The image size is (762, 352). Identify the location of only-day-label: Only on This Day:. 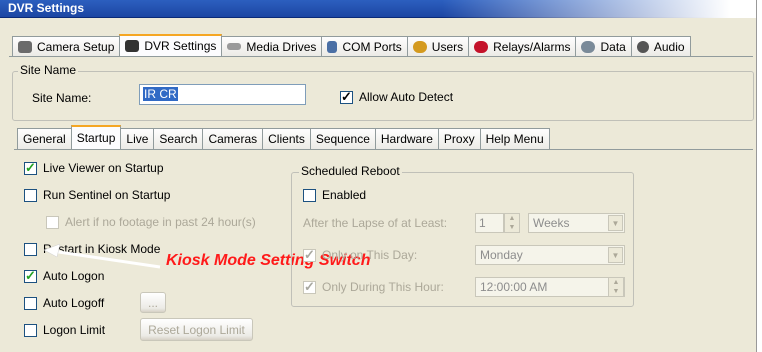
(370, 255).